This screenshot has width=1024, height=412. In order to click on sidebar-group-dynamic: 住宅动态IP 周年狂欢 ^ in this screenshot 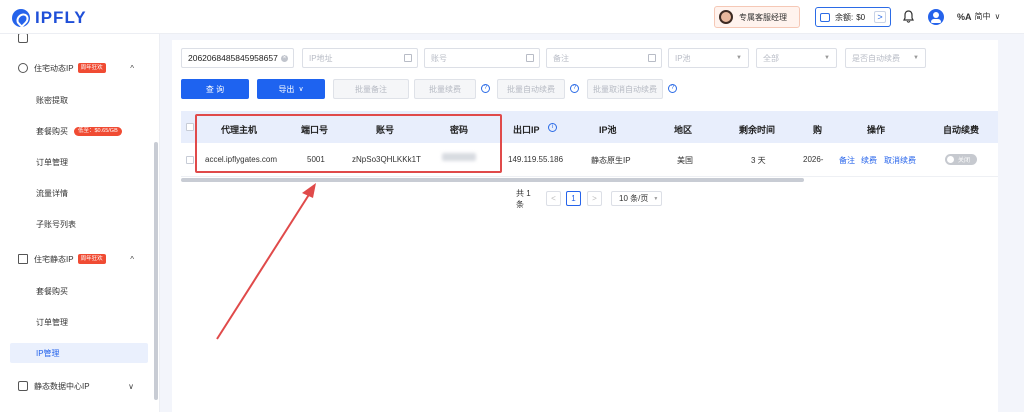, I will do `click(77, 68)`.